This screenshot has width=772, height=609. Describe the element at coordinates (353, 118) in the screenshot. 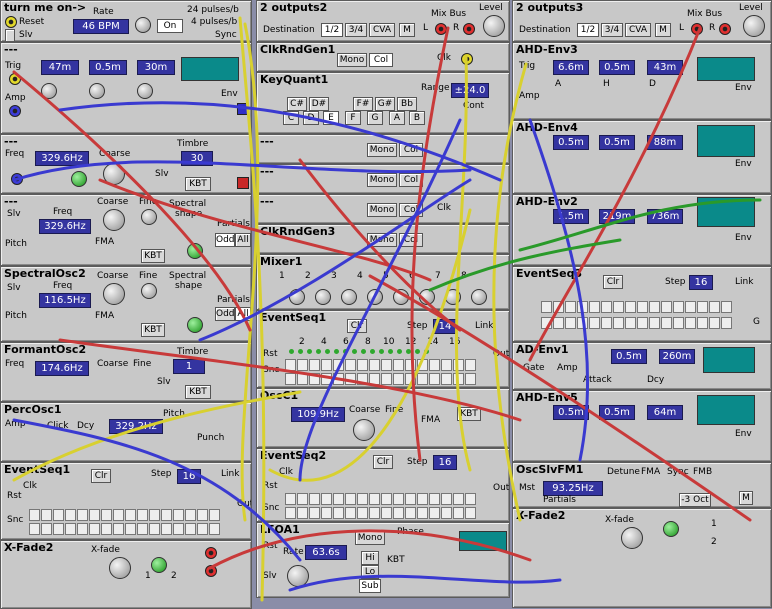

I see `key-f: F` at that location.